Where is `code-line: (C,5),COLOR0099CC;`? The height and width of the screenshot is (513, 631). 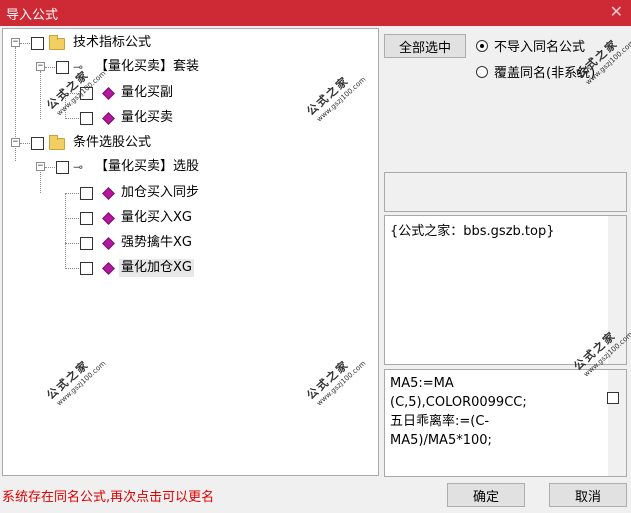
code-line: (C,5),COLOR0099CC; is located at coordinates (458, 402).